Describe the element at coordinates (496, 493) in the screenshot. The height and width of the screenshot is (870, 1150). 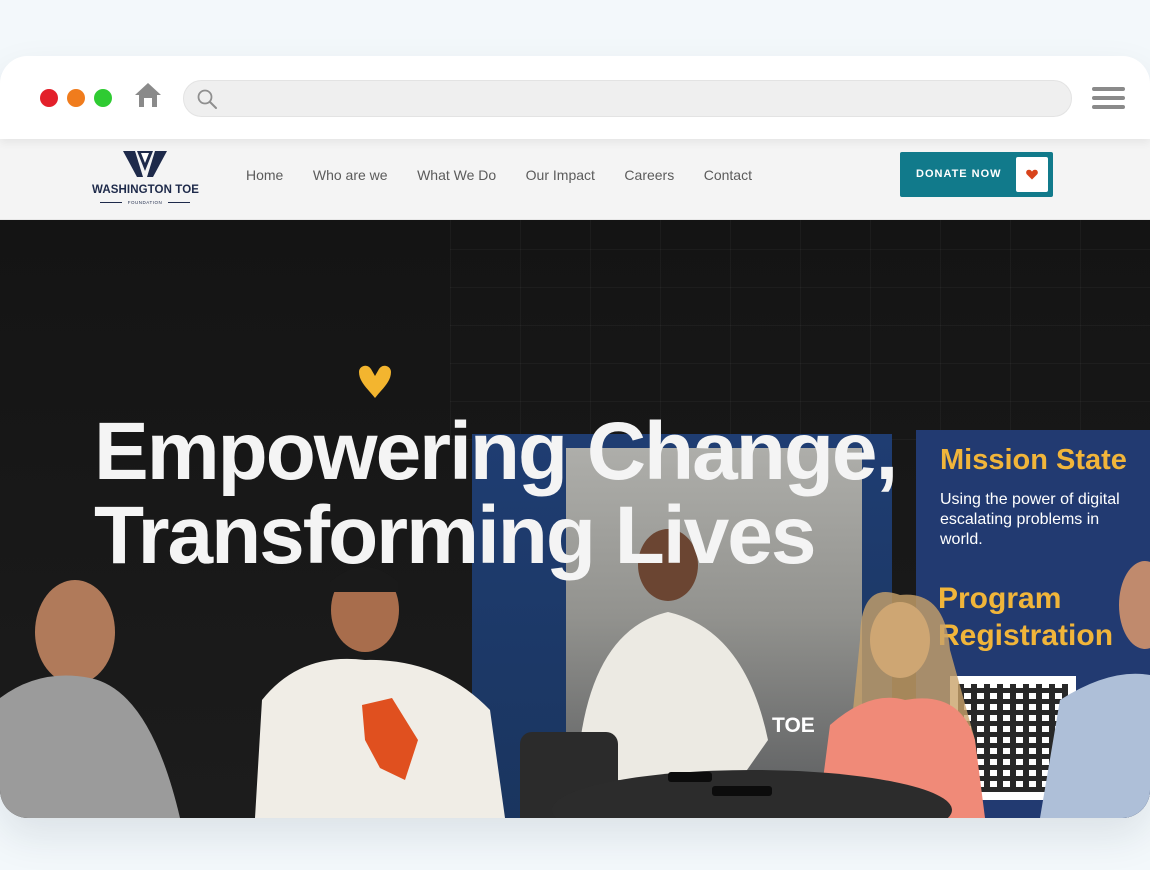
I see `hero-title: Empowering Change, Transforming Lives` at that location.